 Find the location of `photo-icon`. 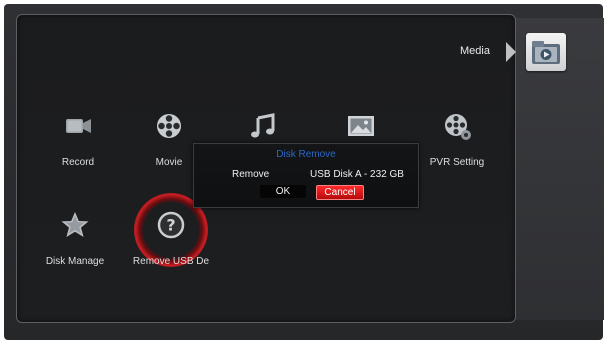

photo-icon is located at coordinates (361, 126).